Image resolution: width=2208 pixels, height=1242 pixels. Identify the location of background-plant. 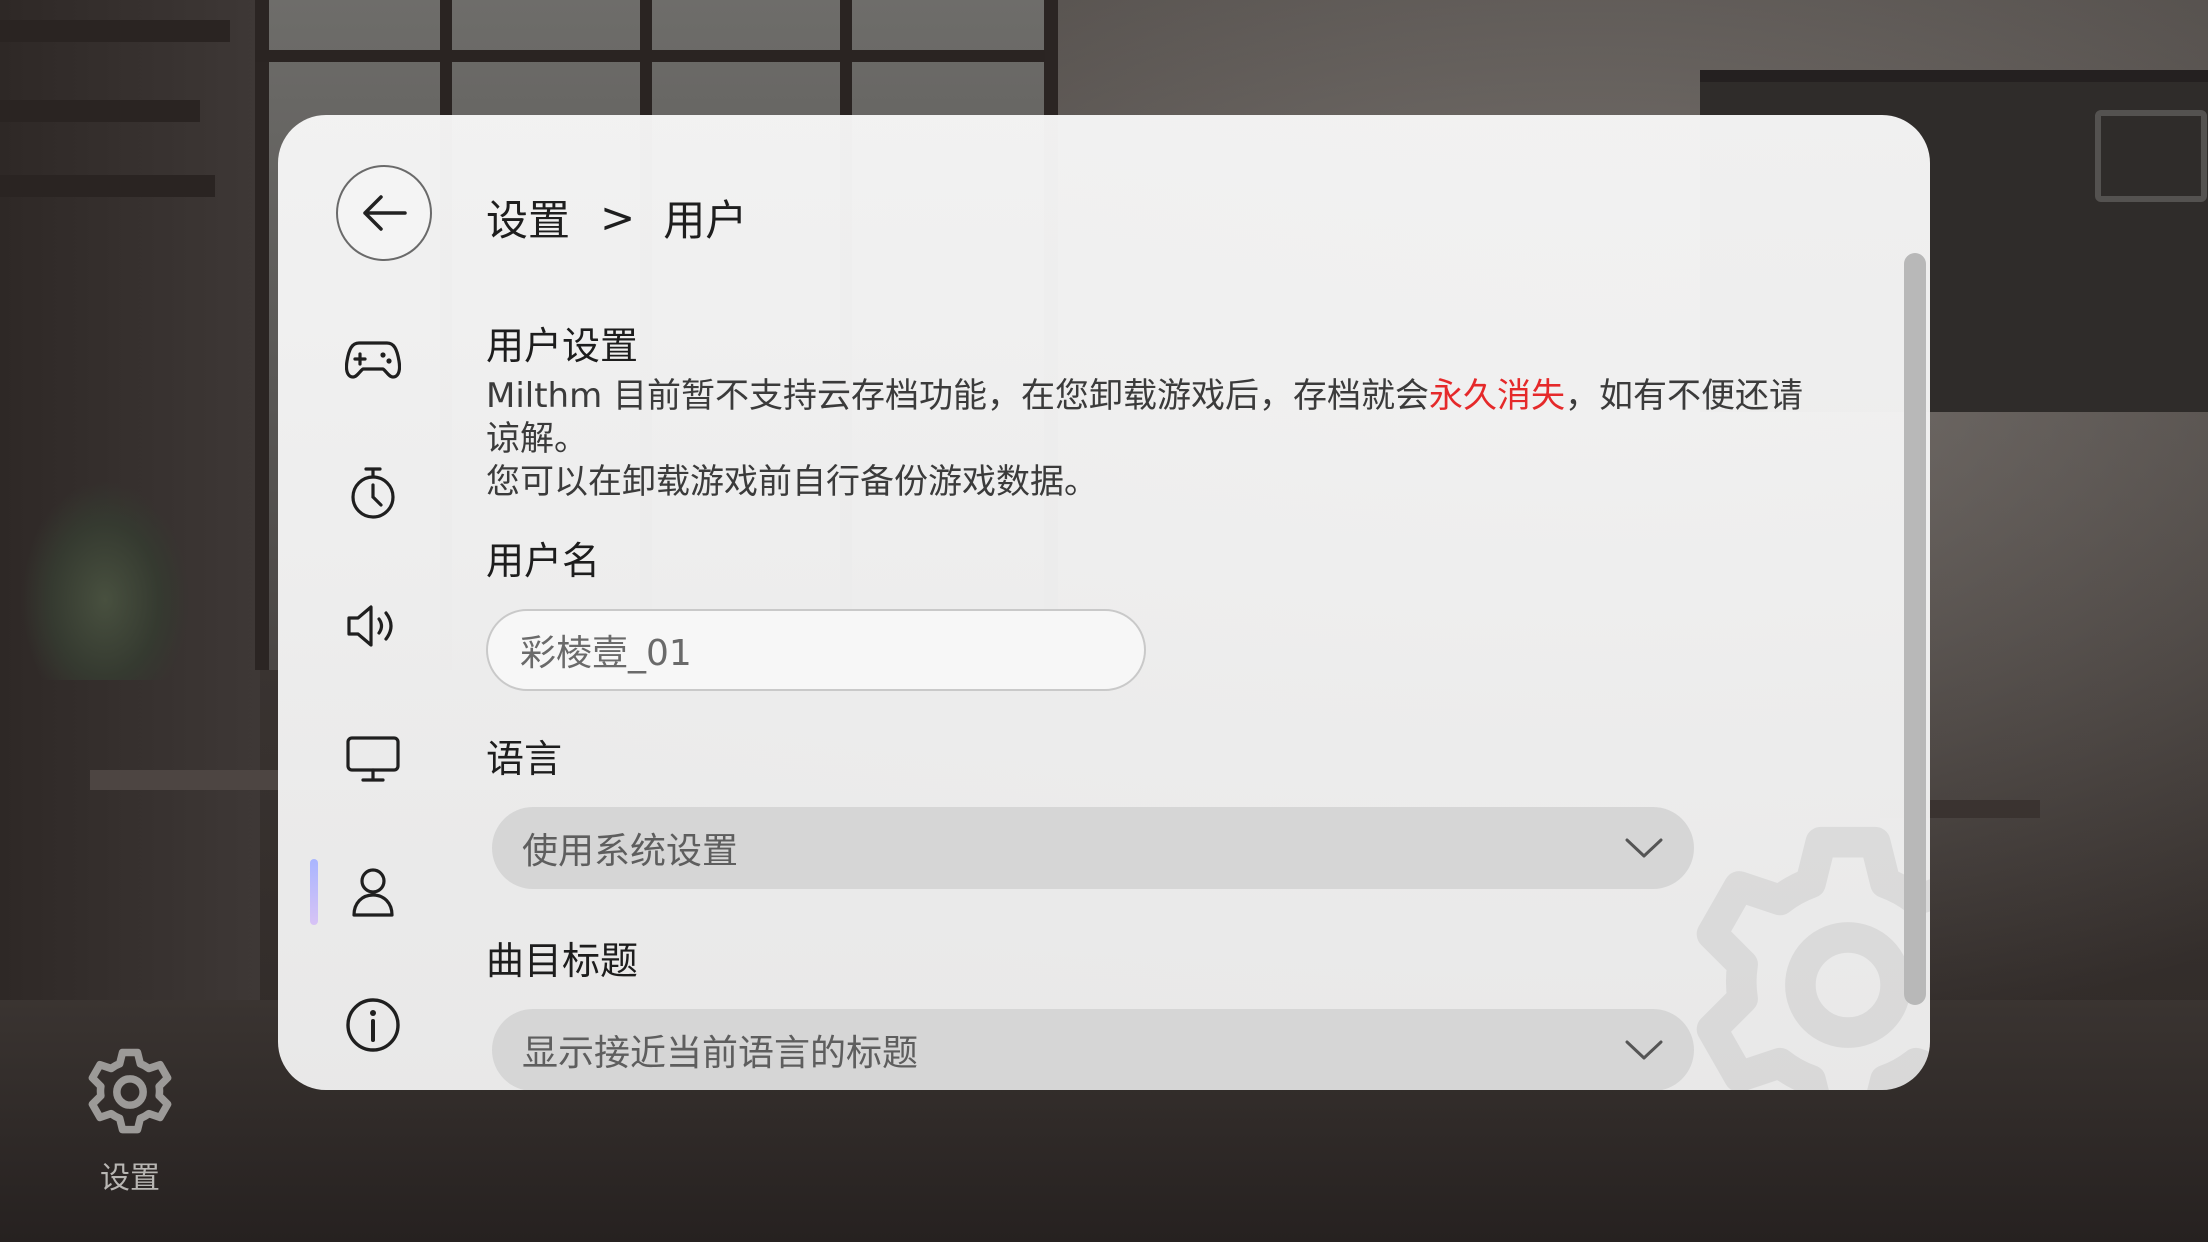
(105, 580).